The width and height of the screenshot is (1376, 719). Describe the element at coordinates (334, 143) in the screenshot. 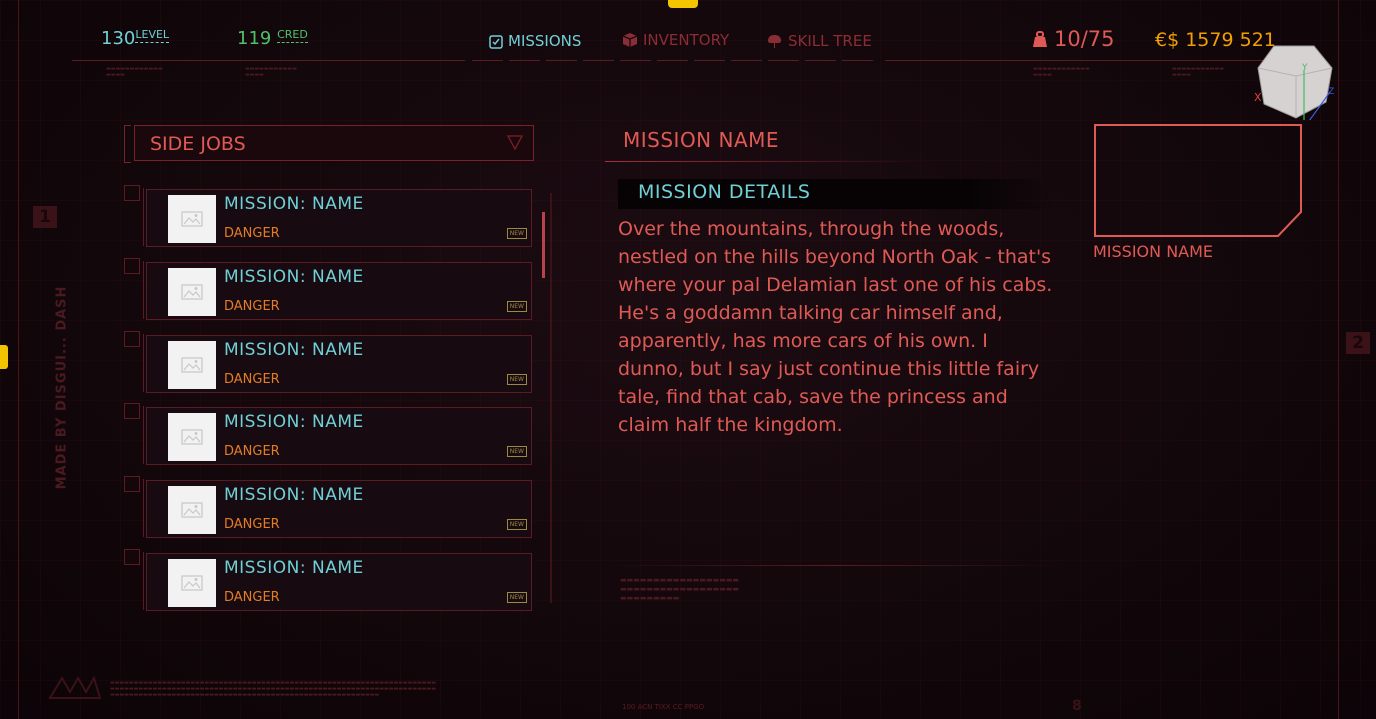

I see `mission-category-dropdown: SIDE JOBS` at that location.